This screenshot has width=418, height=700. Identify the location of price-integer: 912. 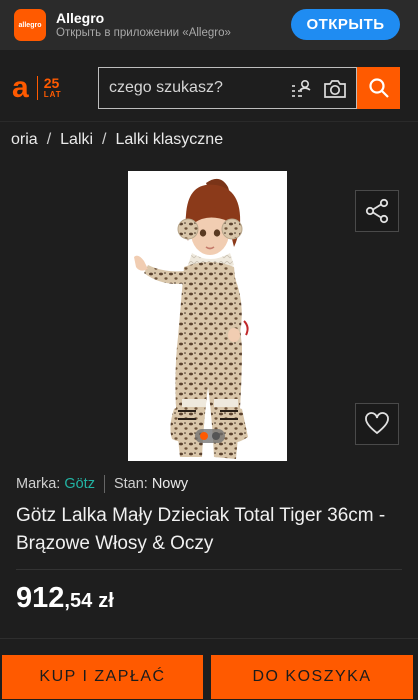
(40, 598).